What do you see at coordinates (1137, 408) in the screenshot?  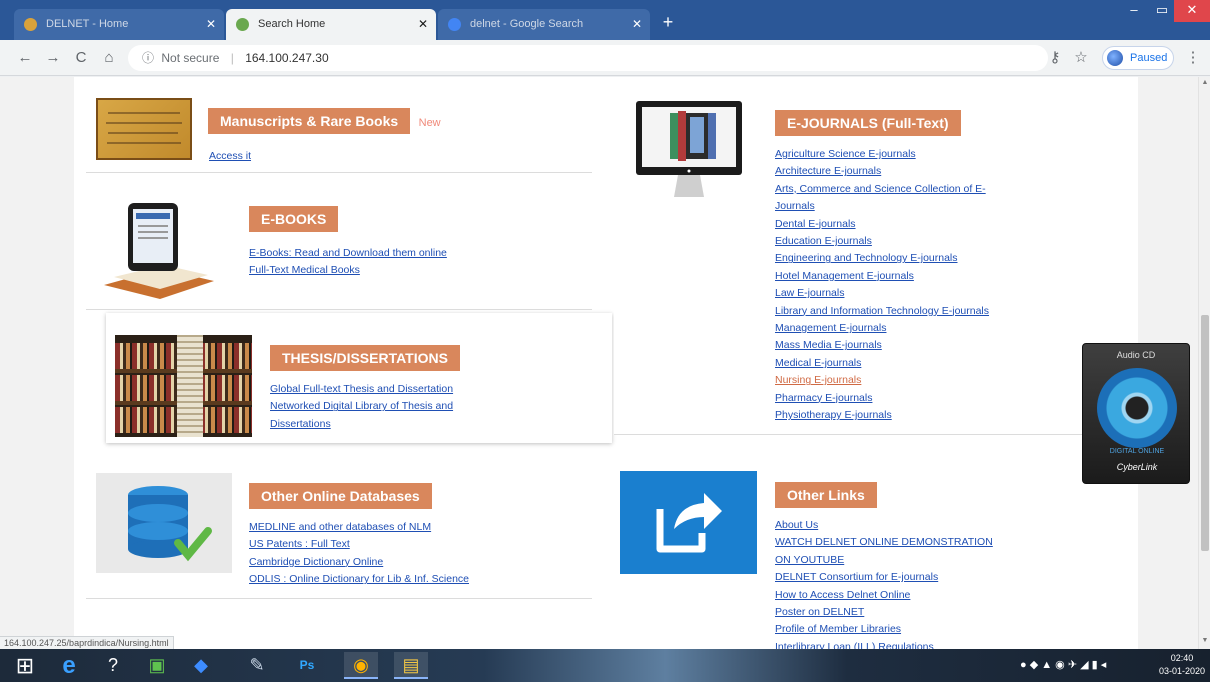 I see `cd-disc-icon` at bounding box center [1137, 408].